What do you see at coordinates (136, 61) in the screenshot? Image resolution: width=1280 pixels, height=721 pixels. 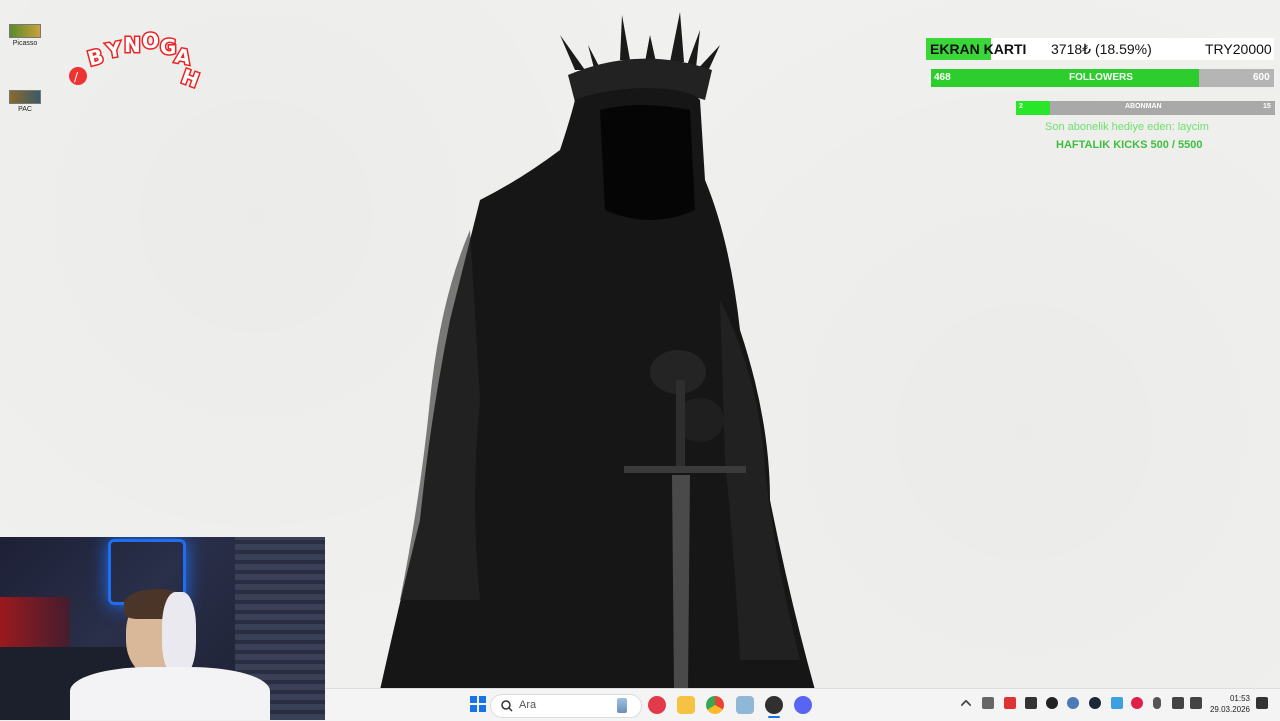 I see `channel-logo: / B Y N O G A H` at bounding box center [136, 61].